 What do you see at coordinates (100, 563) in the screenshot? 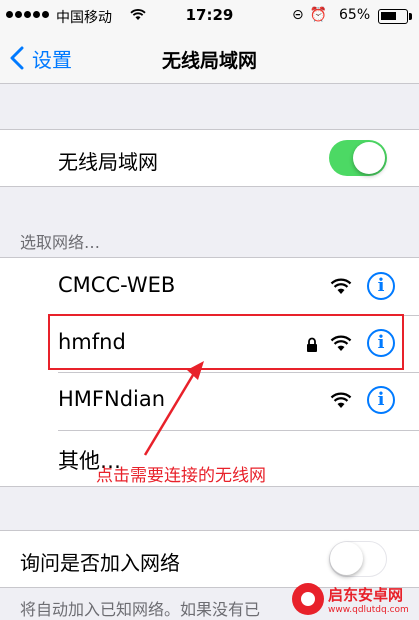
I see `ask-join-label: 询问是否加入网络` at bounding box center [100, 563].